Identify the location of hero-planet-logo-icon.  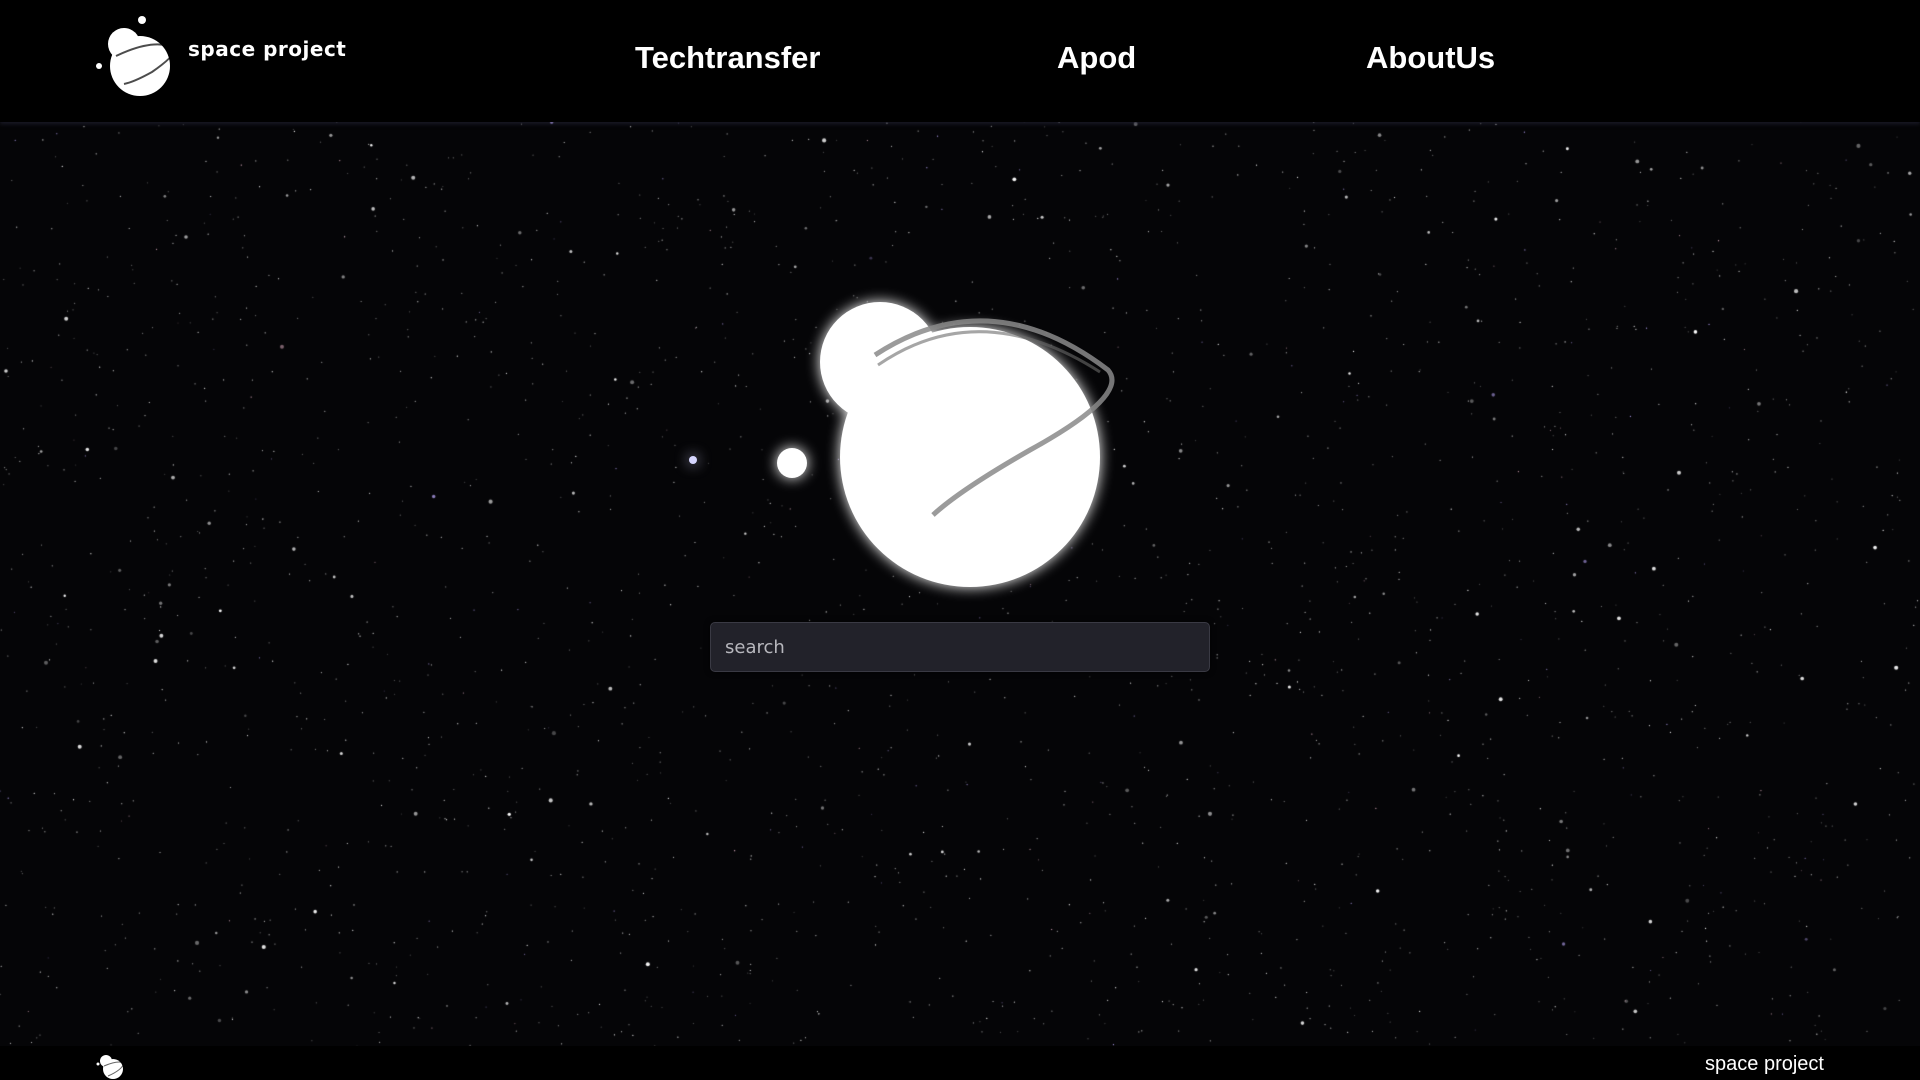
(902, 444).